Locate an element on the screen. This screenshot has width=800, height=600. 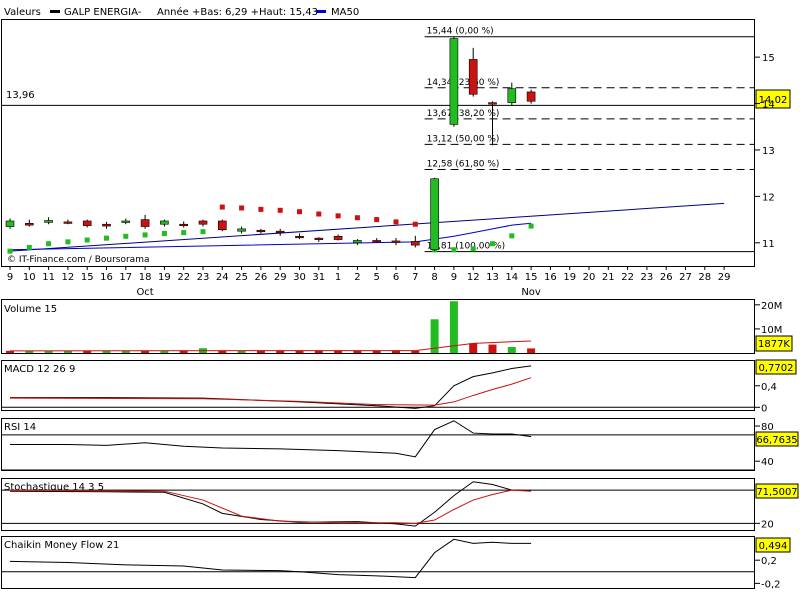
stochastic-series-line is located at coordinates (270, 506).